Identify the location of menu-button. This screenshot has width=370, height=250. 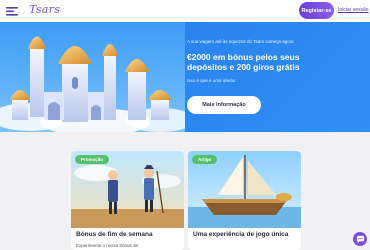
(12, 11).